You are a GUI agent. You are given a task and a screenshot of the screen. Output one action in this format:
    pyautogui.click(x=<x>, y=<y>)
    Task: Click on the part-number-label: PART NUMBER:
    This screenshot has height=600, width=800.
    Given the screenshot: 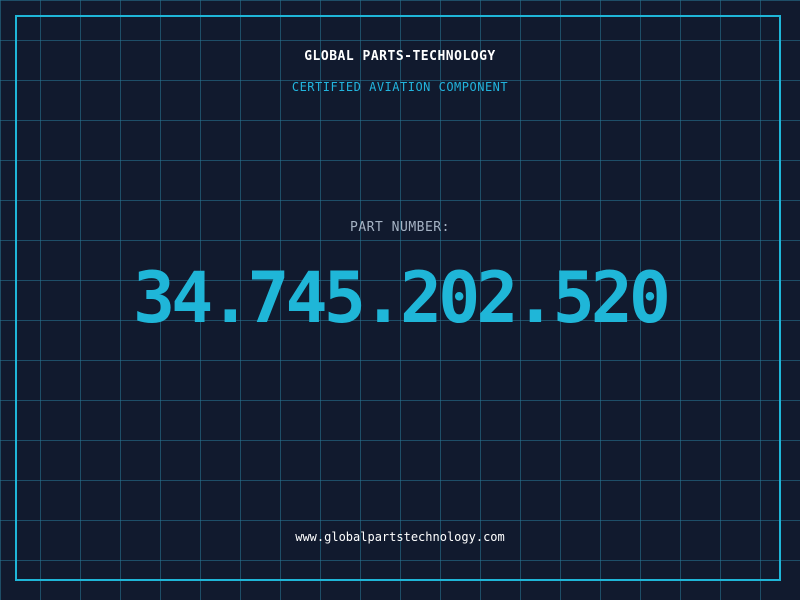 What is the action you would take?
    pyautogui.click(x=400, y=227)
    